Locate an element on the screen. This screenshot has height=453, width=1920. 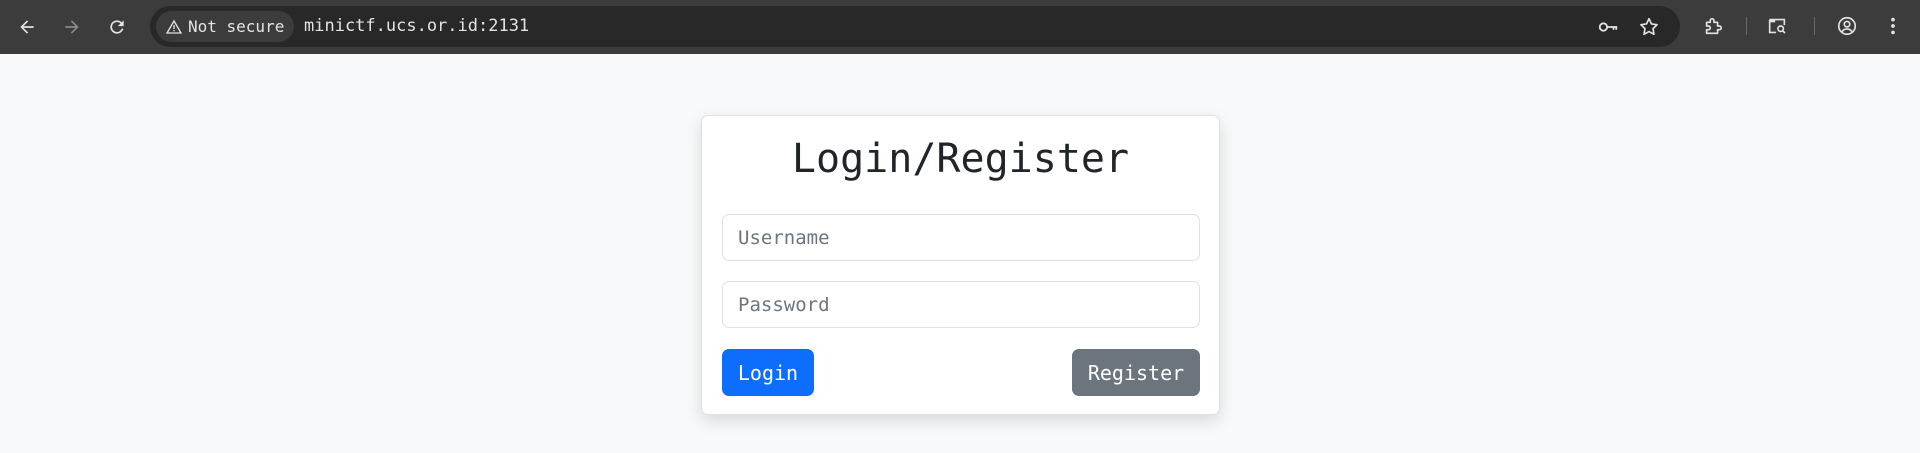
profile-button is located at coordinates (1847, 26).